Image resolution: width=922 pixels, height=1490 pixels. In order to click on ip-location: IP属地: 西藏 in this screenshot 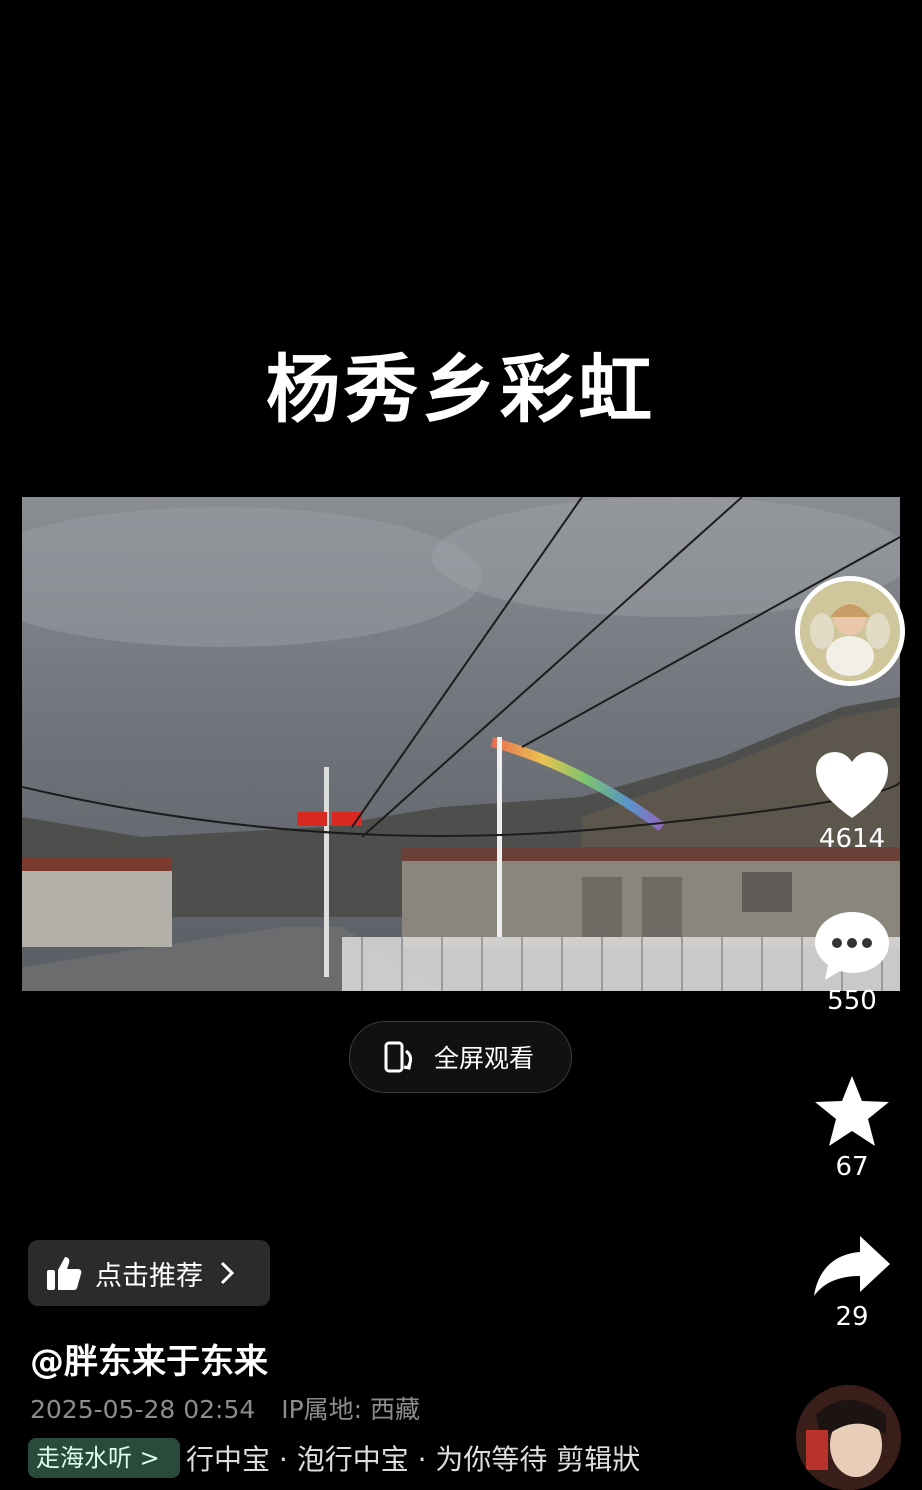, I will do `click(351, 1409)`.